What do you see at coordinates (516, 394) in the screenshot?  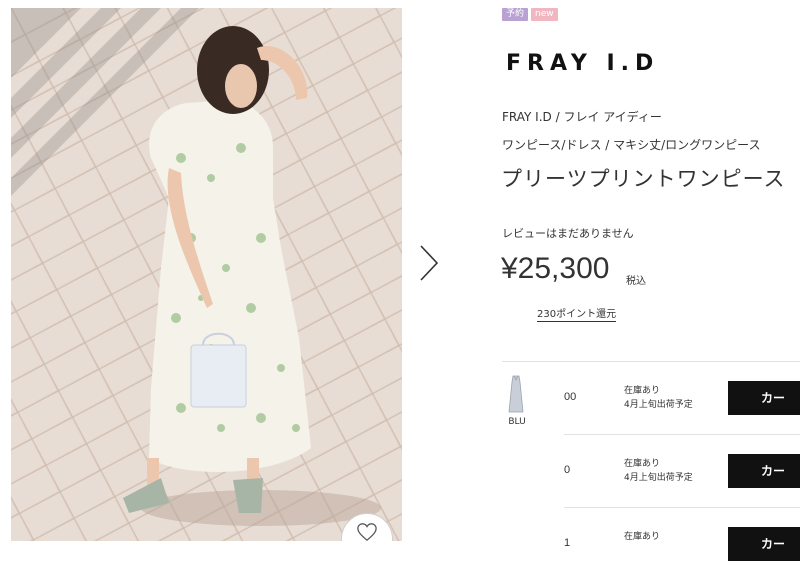 I see `color-swatch-thumbnail` at bounding box center [516, 394].